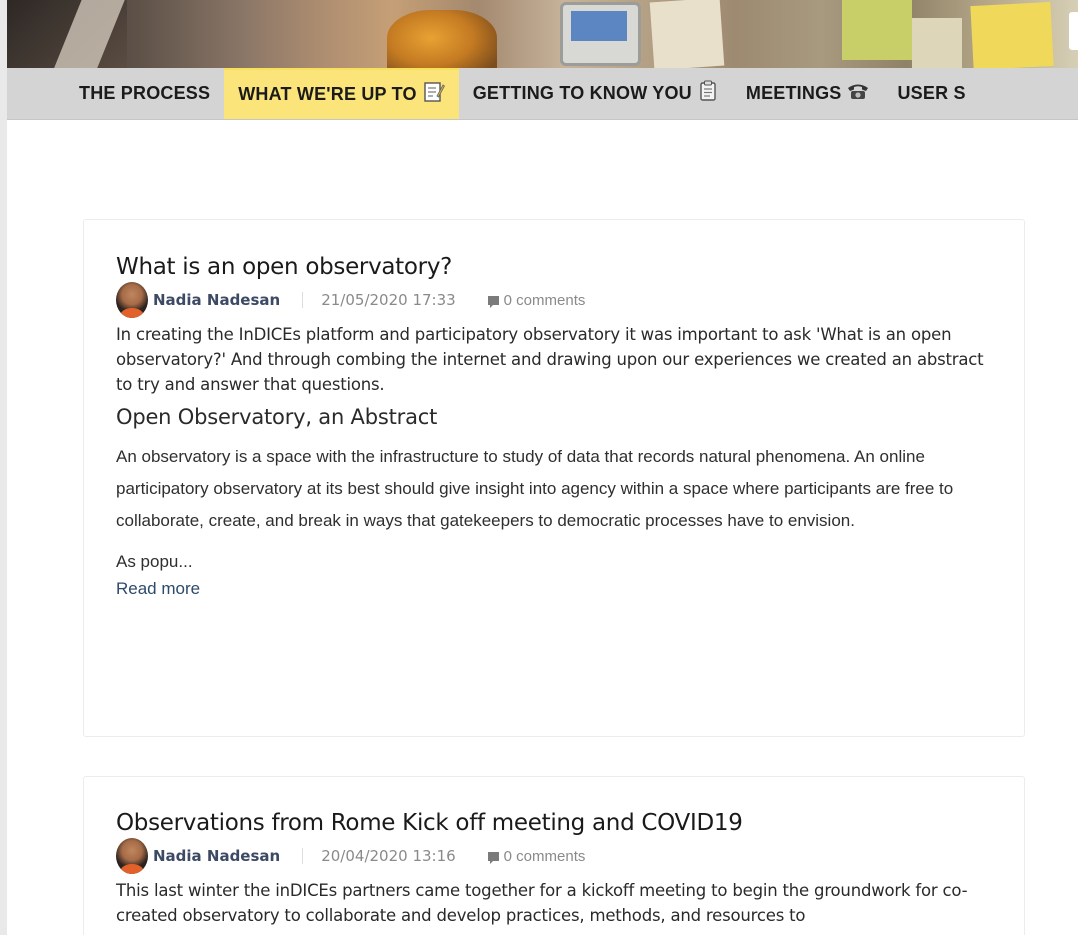 The image size is (1078, 935). I want to click on post-subheading: Open Observatory, an Abstract, so click(277, 417).